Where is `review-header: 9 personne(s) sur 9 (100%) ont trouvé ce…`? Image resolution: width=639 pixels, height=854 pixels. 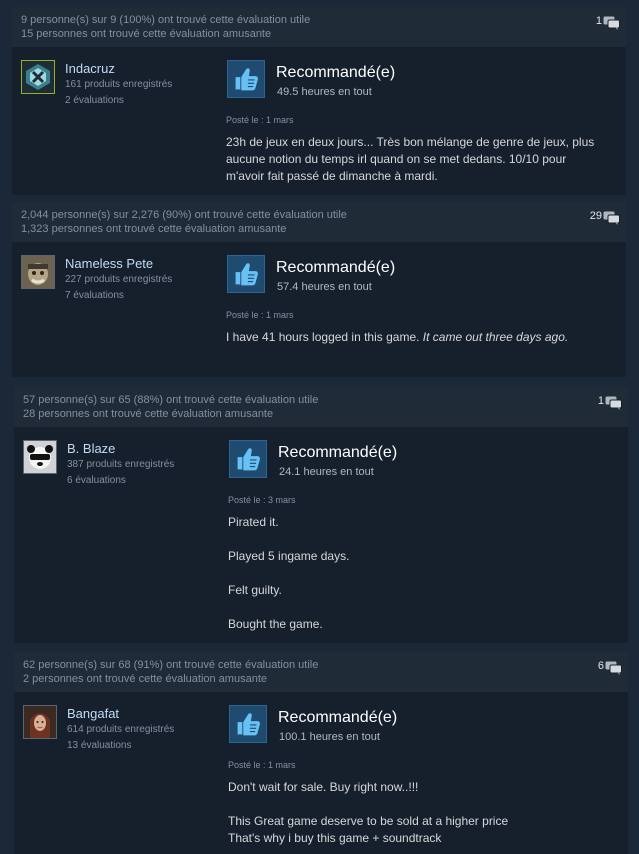
review-header: 9 personne(s) sur 9 (100%) ont trouvé ce… is located at coordinates (319, 27).